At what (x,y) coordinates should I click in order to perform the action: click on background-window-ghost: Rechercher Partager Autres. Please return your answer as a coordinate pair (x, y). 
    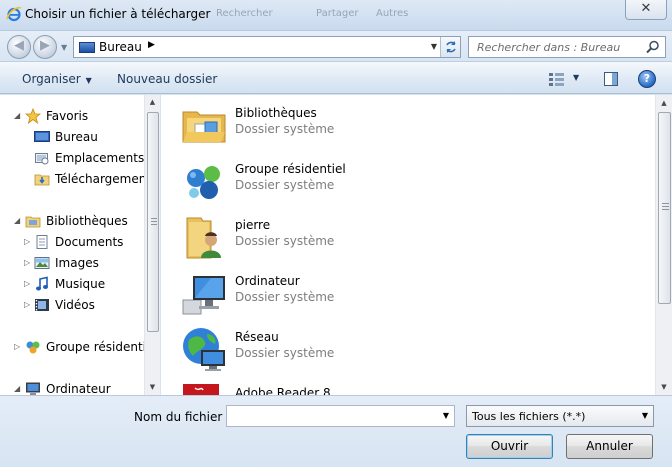
    Looking at the image, I should click on (316, 14).